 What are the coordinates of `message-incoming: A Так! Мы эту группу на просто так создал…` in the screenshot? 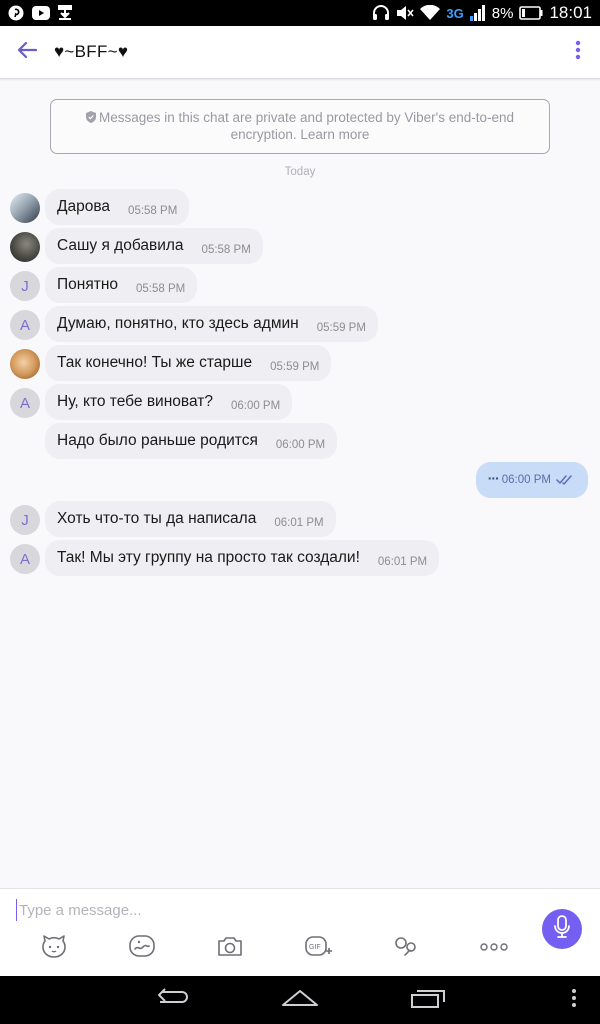 It's located at (300, 558).